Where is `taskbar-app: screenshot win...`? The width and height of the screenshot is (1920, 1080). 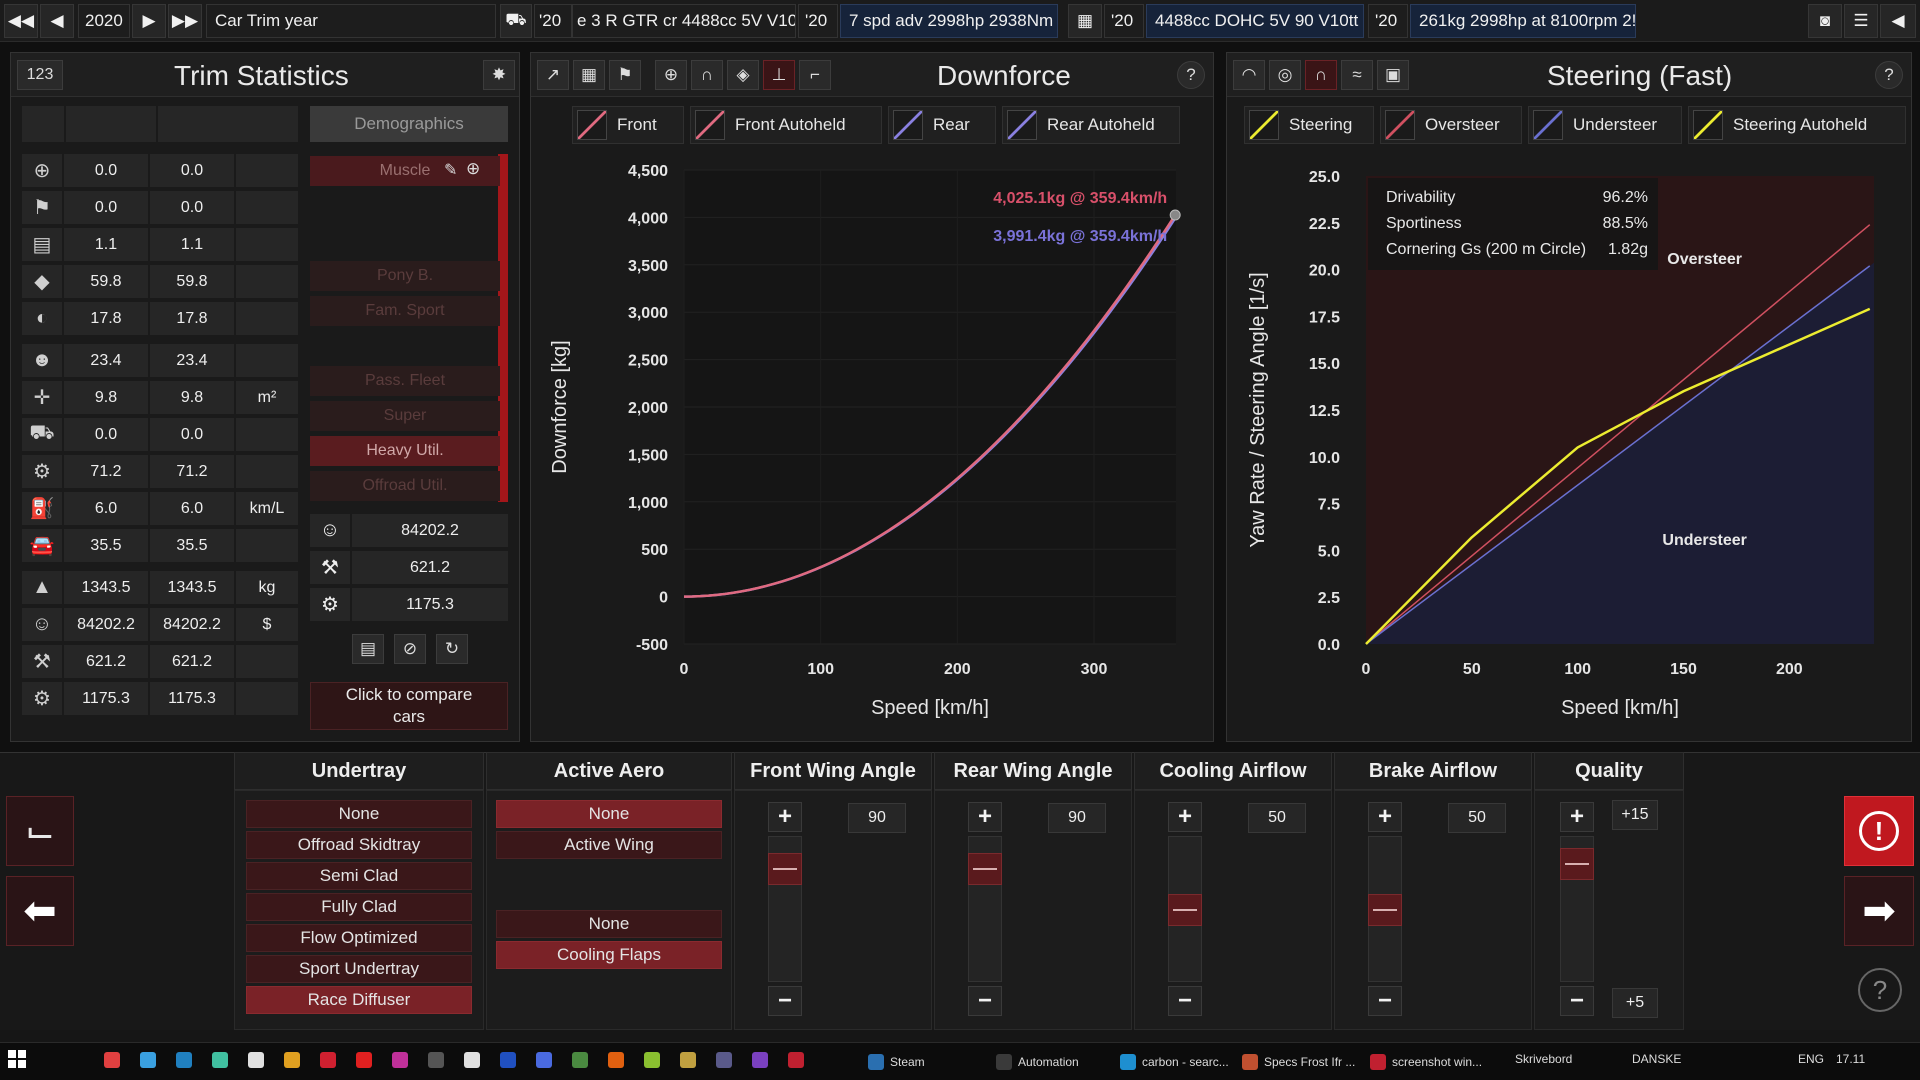
taskbar-app: screenshot win... is located at coordinates (1426, 1062).